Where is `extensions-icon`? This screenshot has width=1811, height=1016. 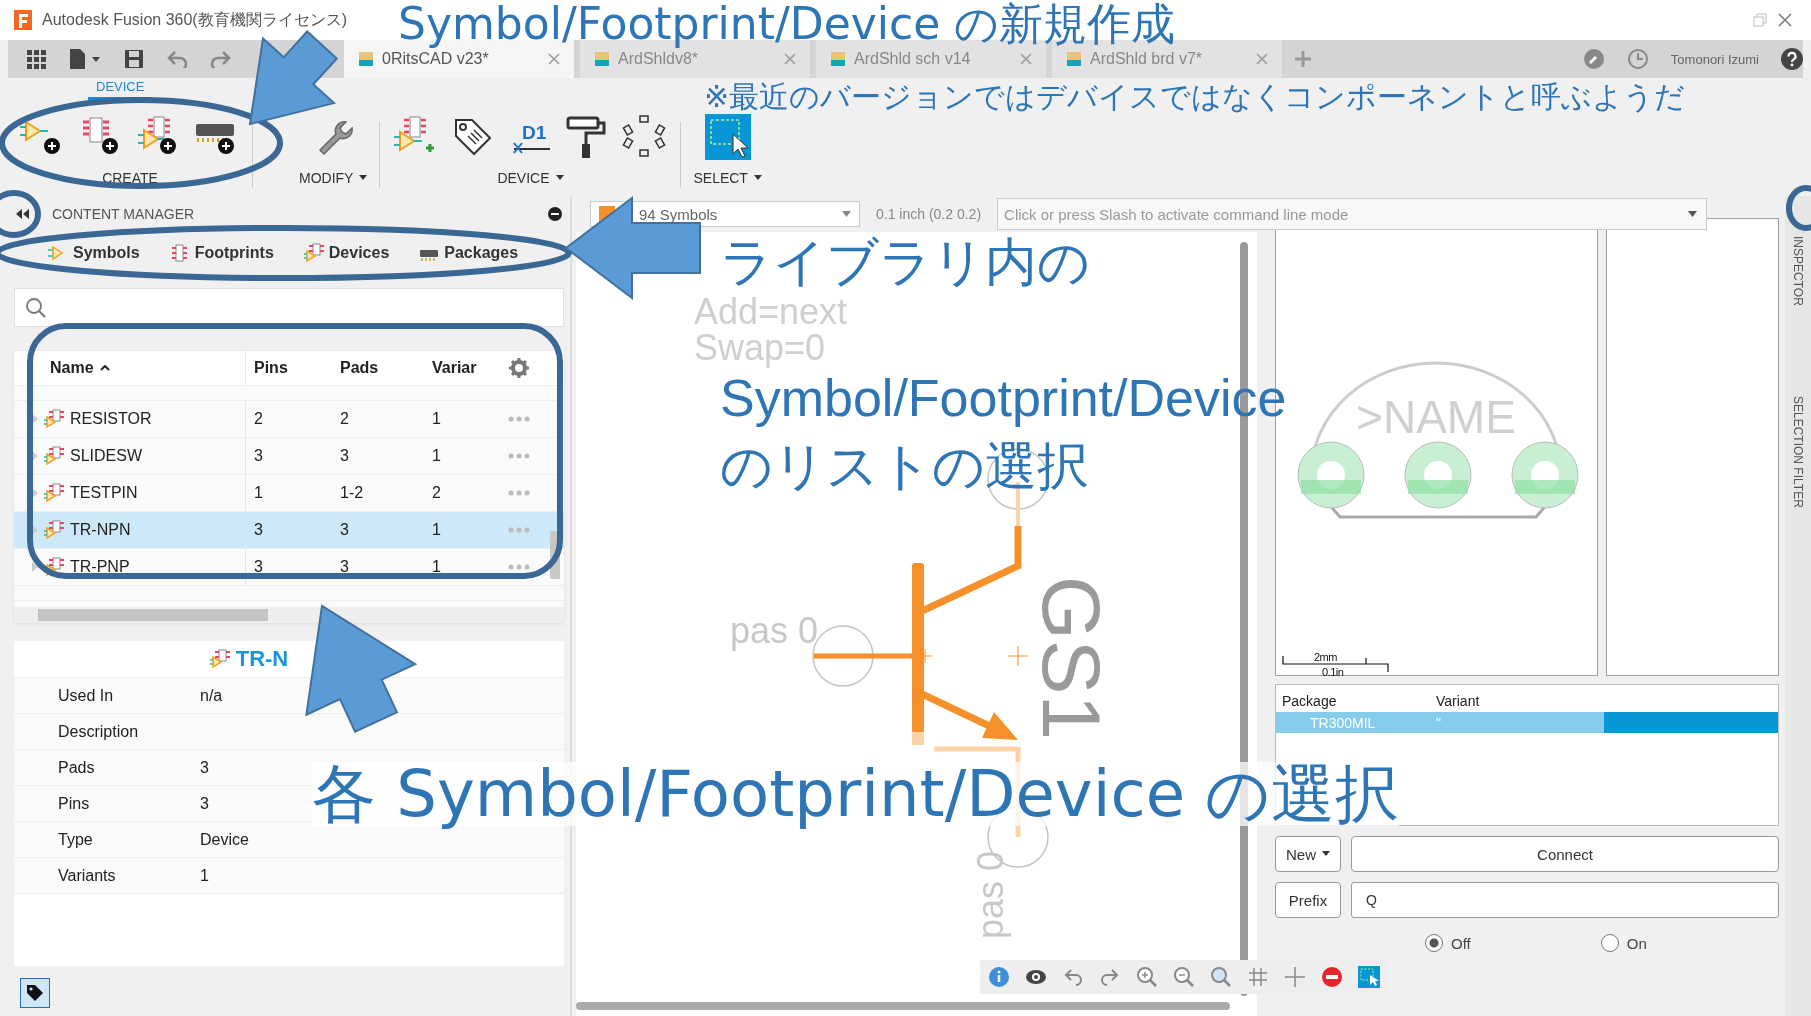 extensions-icon is located at coordinates (1593, 59).